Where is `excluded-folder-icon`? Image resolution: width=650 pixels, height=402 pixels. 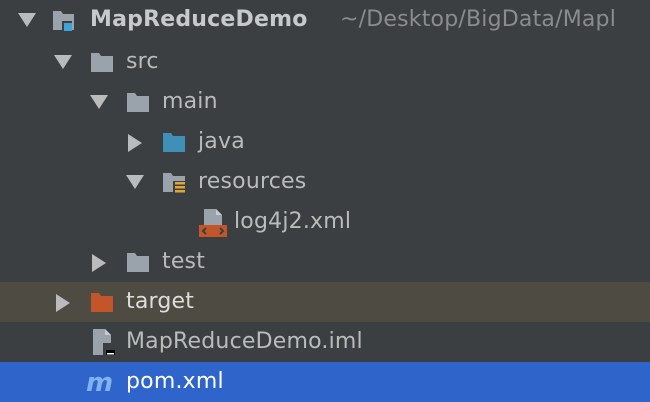
excluded-folder-icon is located at coordinates (102, 302).